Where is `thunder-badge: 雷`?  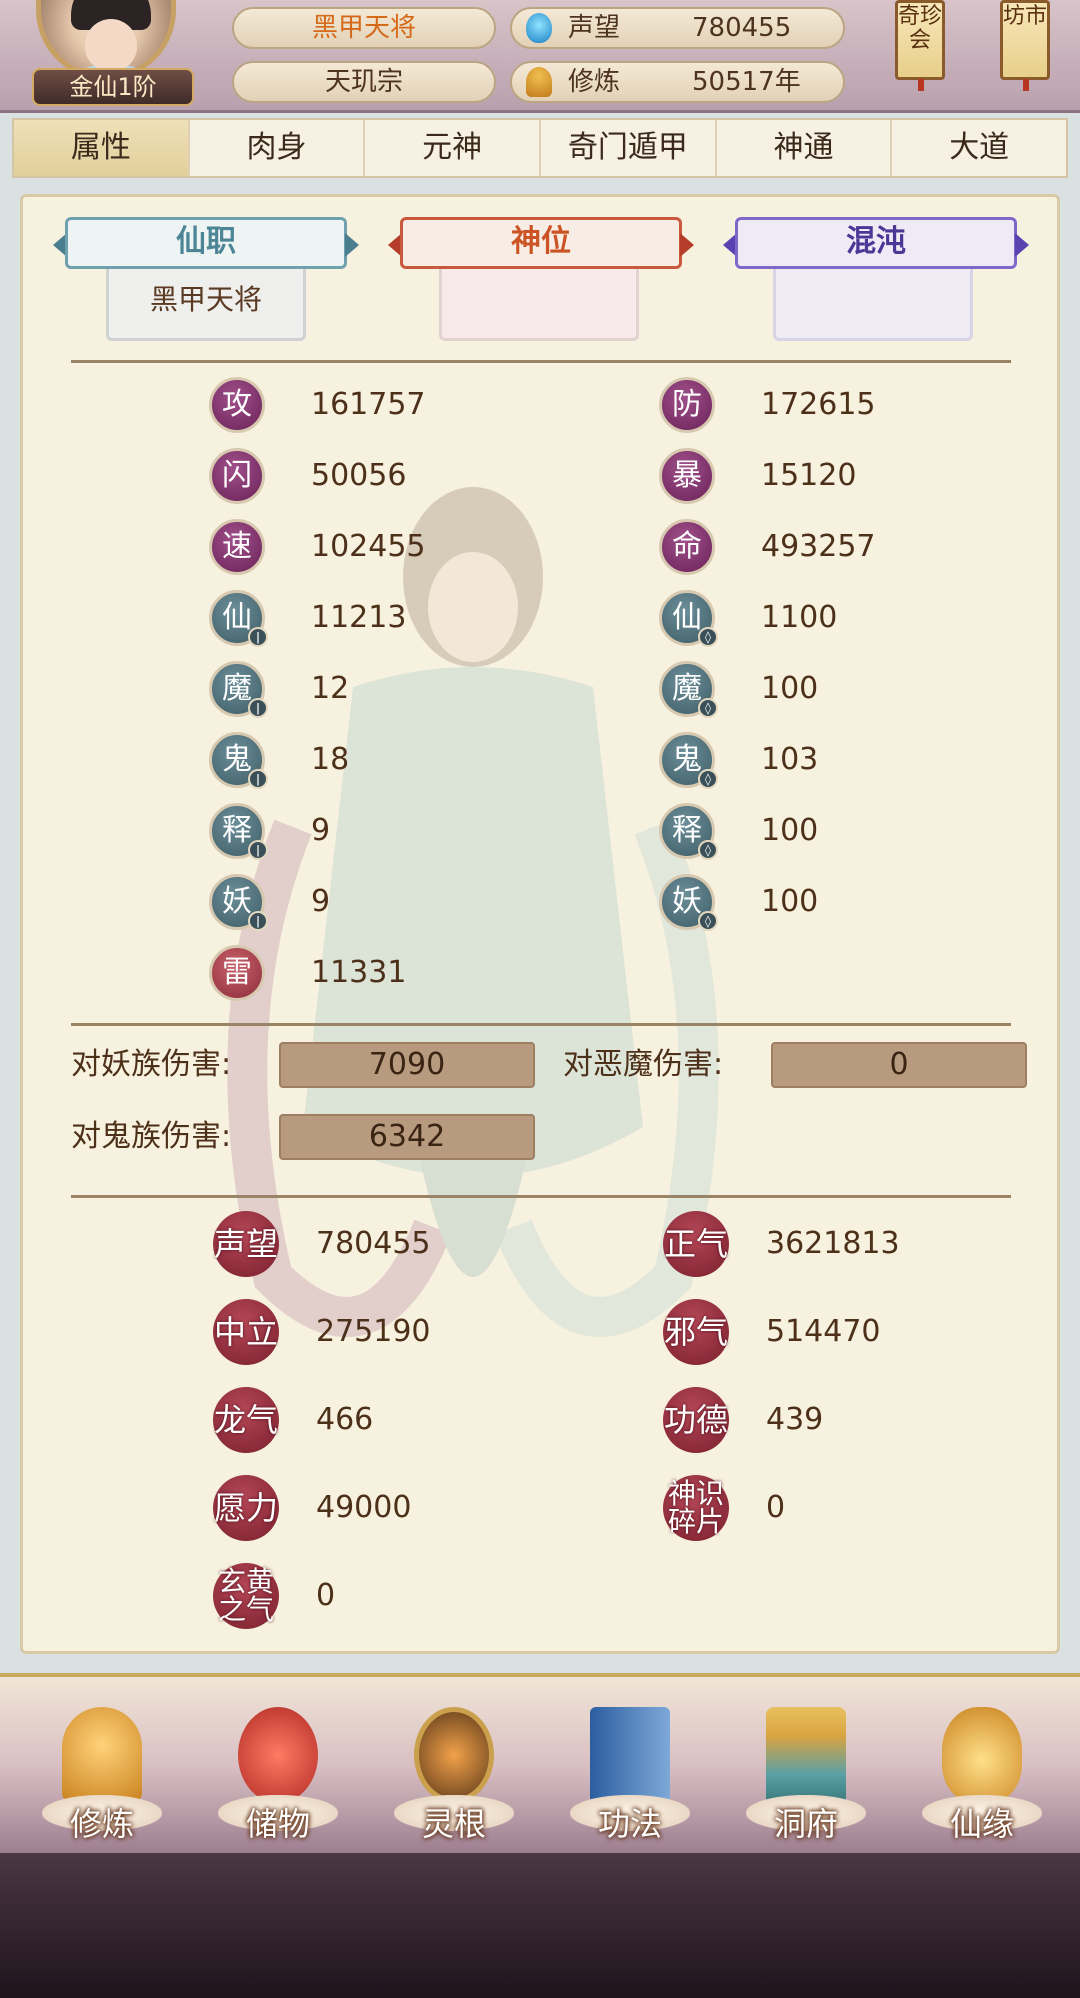 thunder-badge: 雷 is located at coordinates (237, 973).